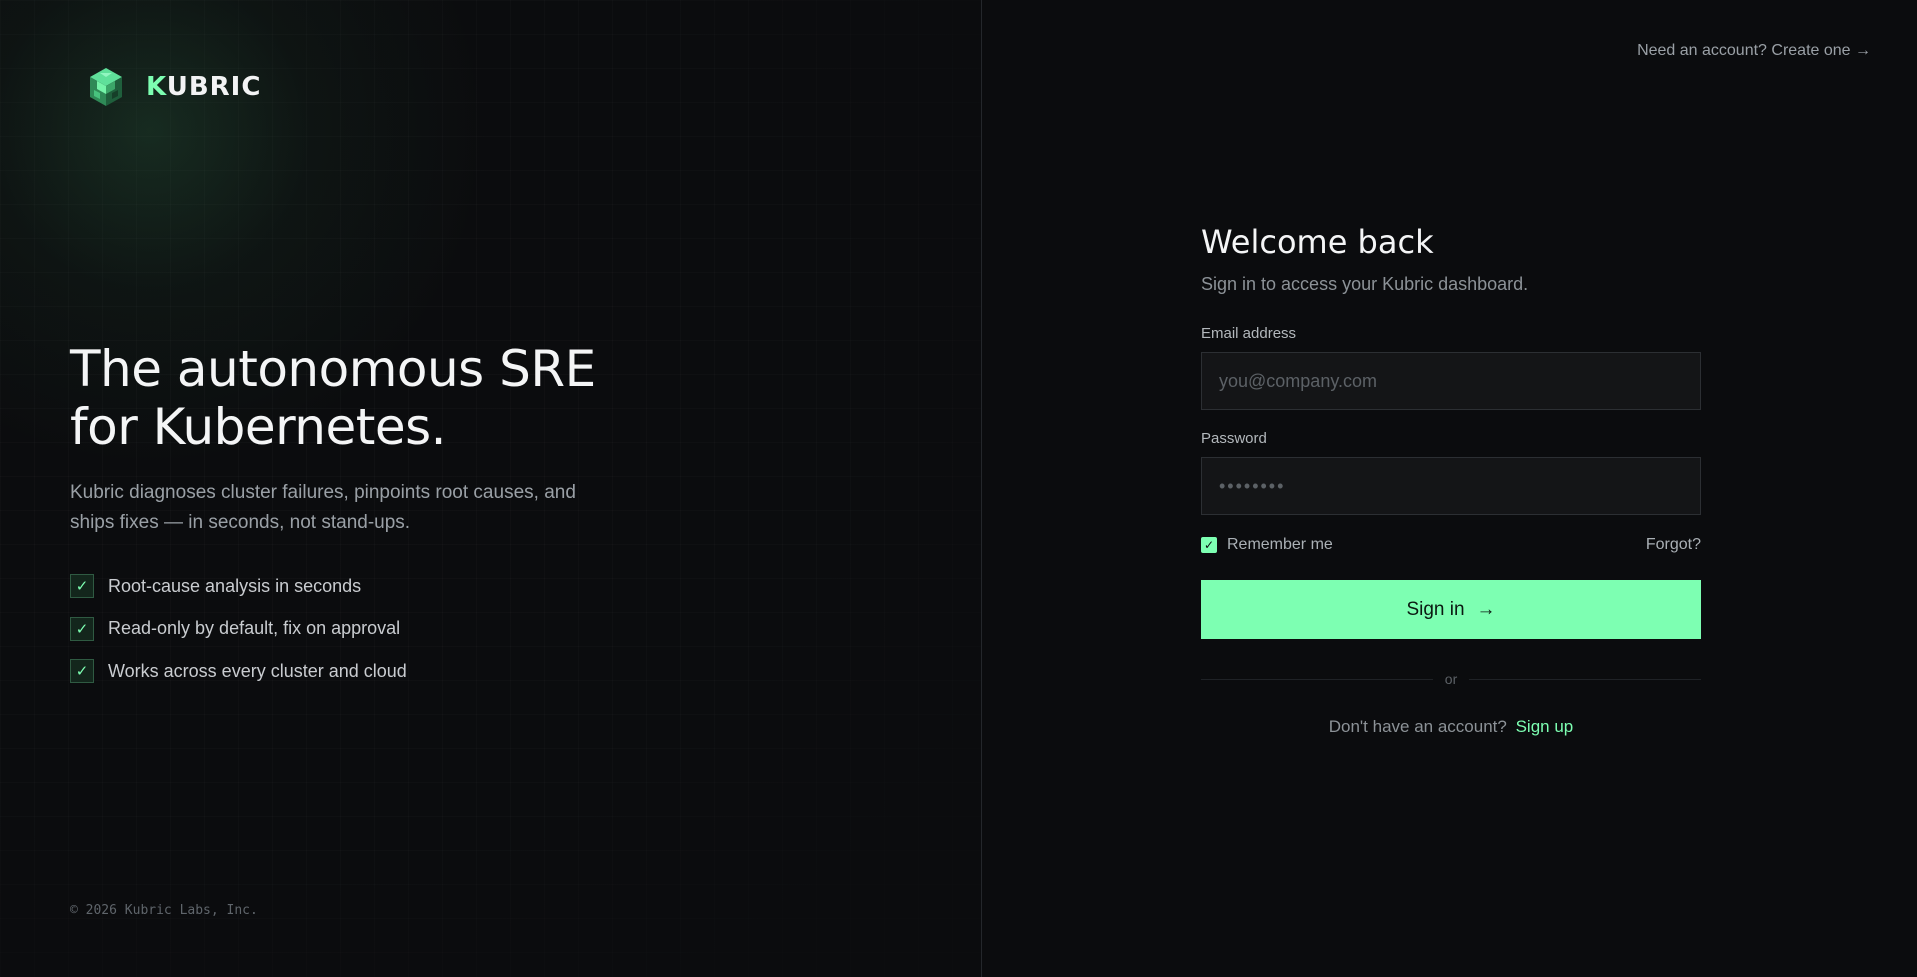  Describe the element at coordinates (235, 585) in the screenshot. I see `feature-label: Root-cause analysis in seconds` at that location.